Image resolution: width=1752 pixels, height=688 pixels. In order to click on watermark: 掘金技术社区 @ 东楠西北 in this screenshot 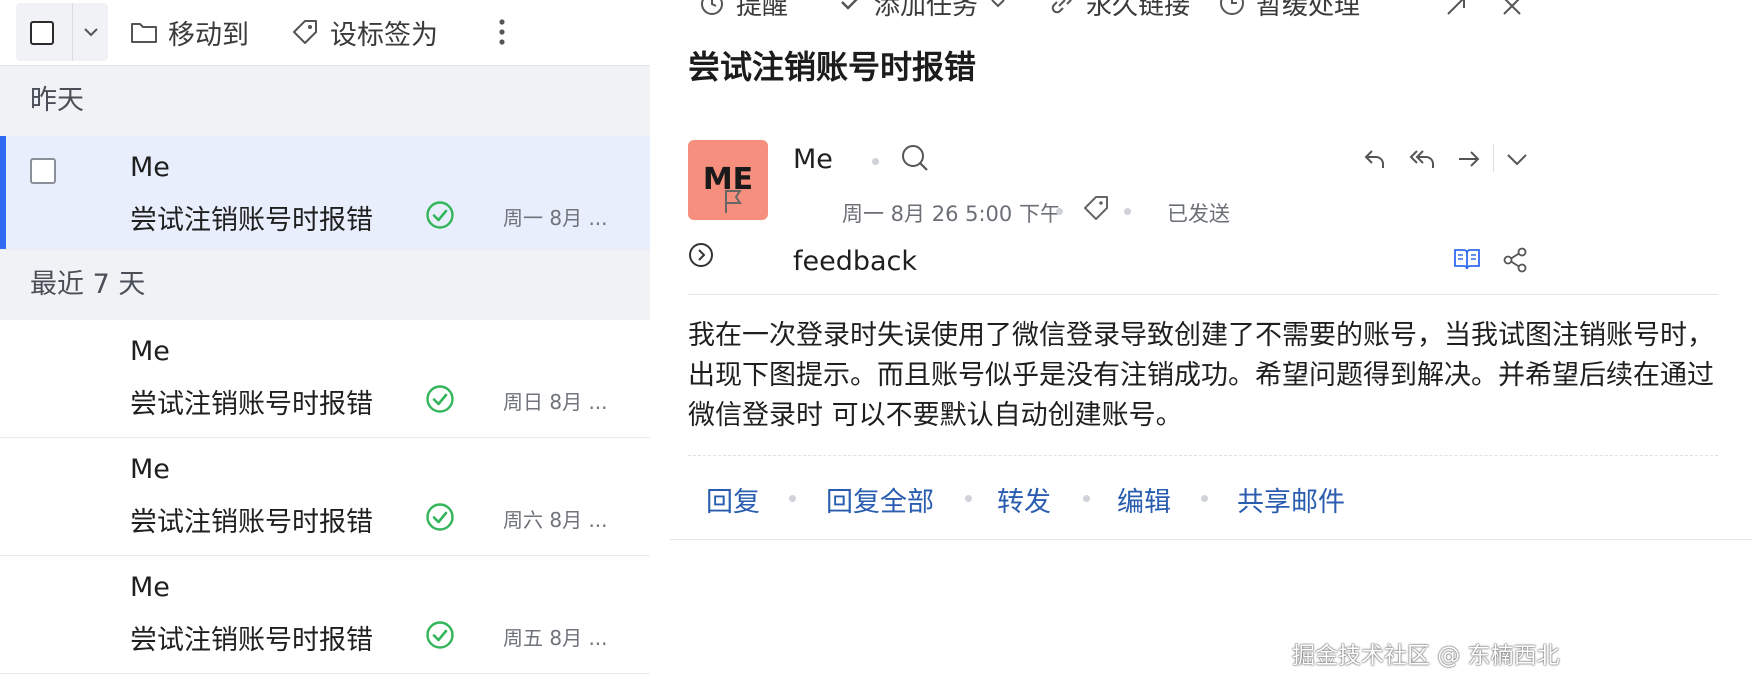, I will do `click(1426, 656)`.